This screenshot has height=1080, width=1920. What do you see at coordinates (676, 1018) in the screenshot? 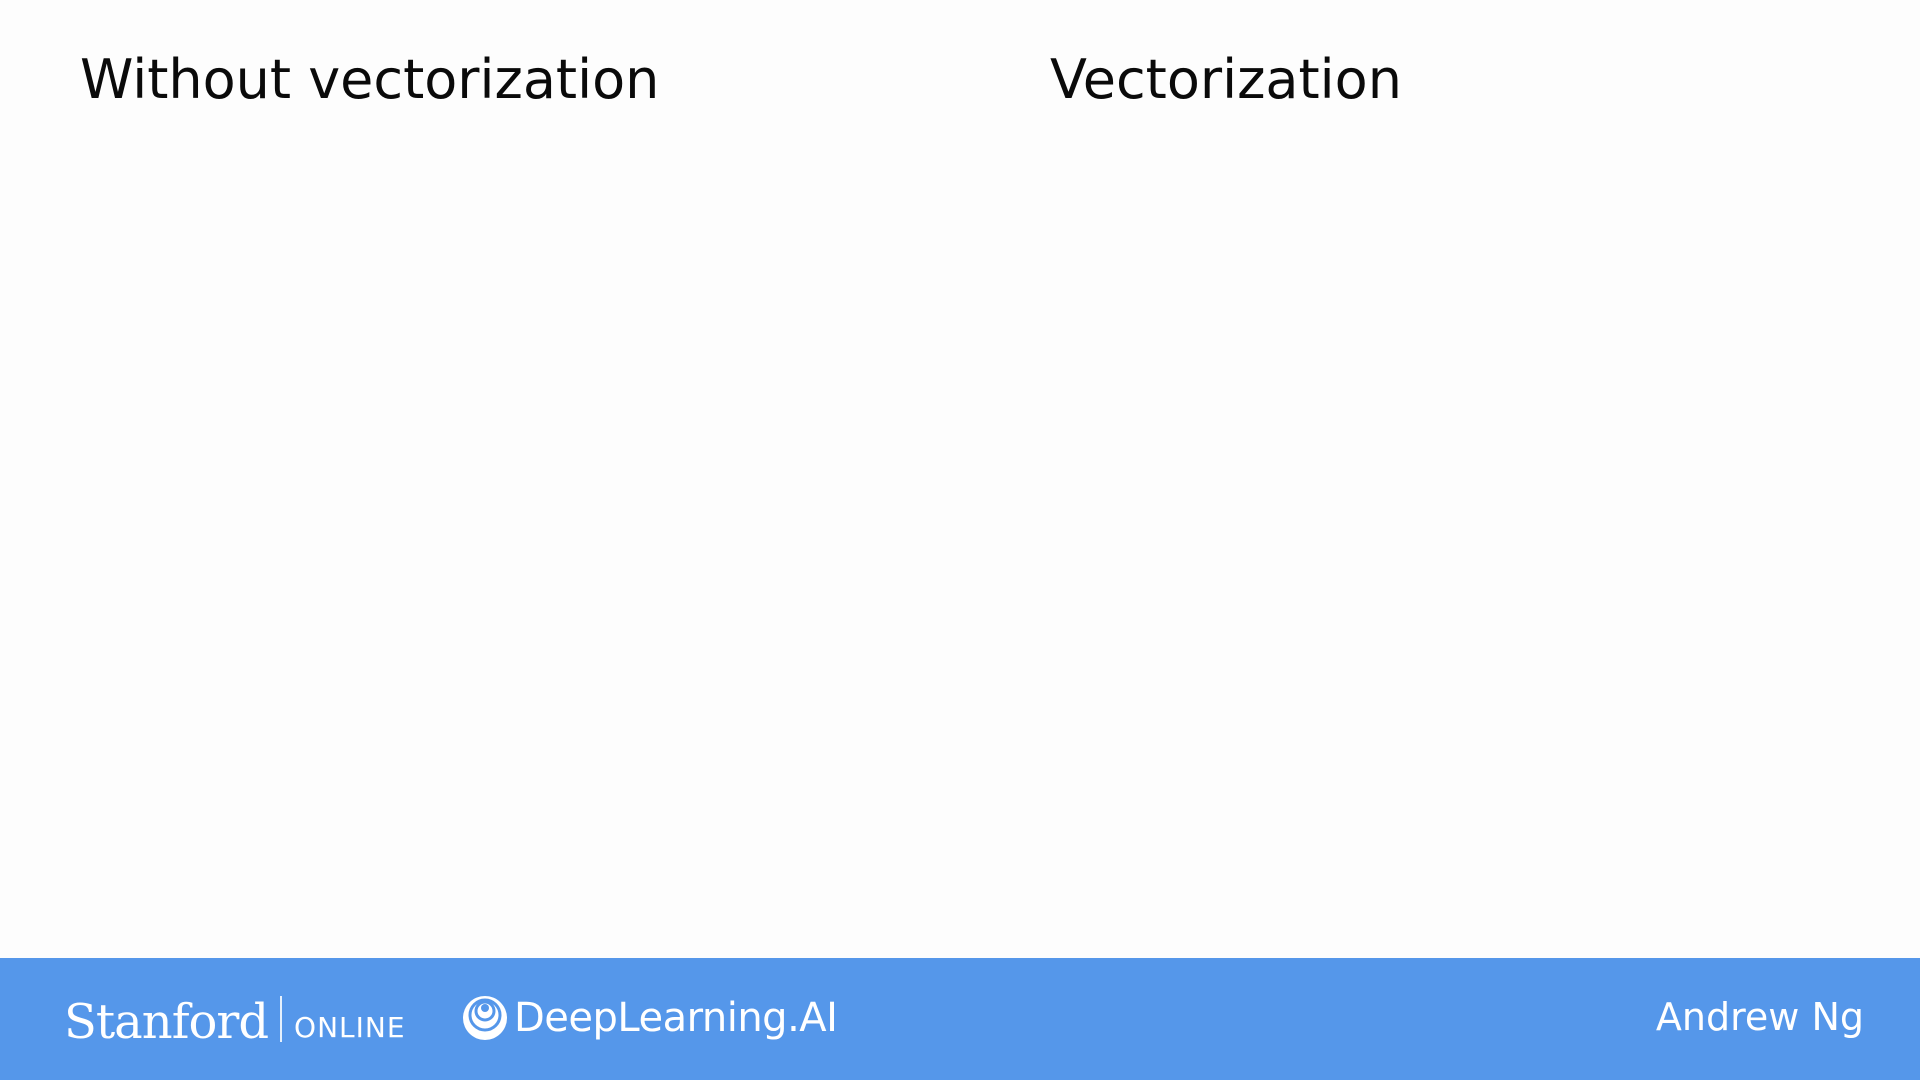
I see `deeplearning-wordmark: DeepLearning.AI` at bounding box center [676, 1018].